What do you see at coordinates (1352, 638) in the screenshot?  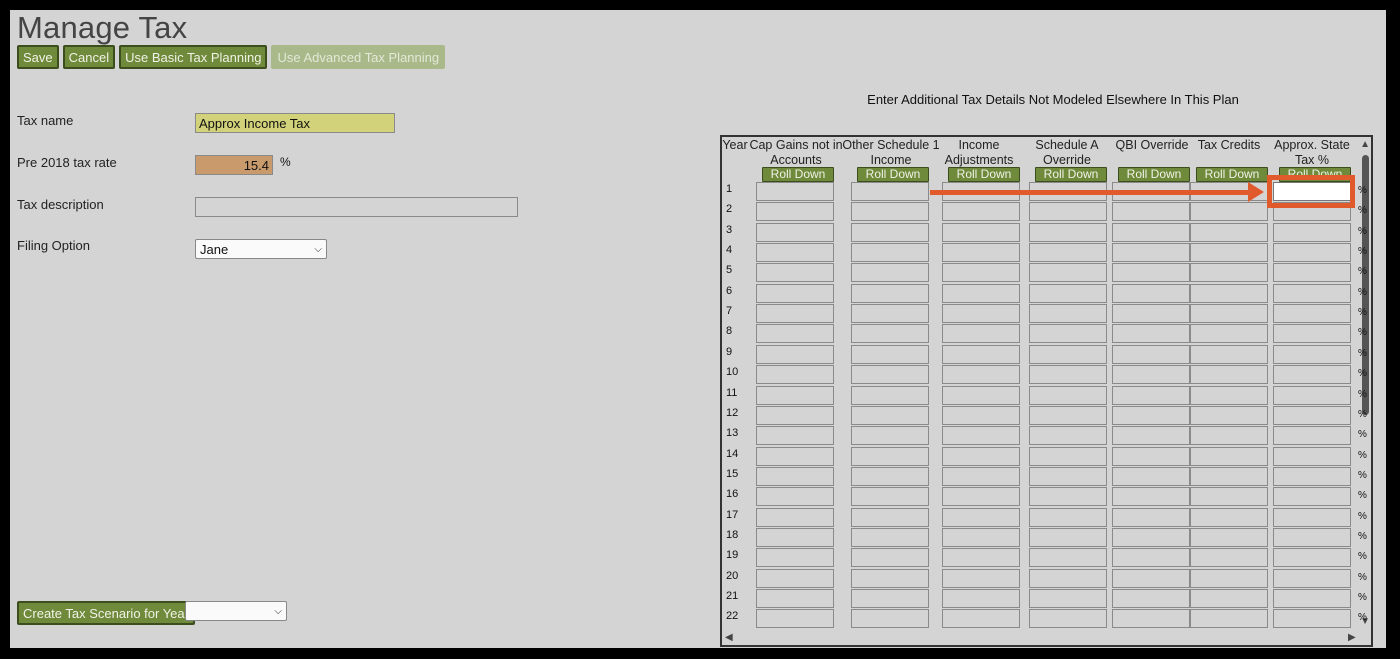 I see `scroll-right-arrow-icon: ▶` at bounding box center [1352, 638].